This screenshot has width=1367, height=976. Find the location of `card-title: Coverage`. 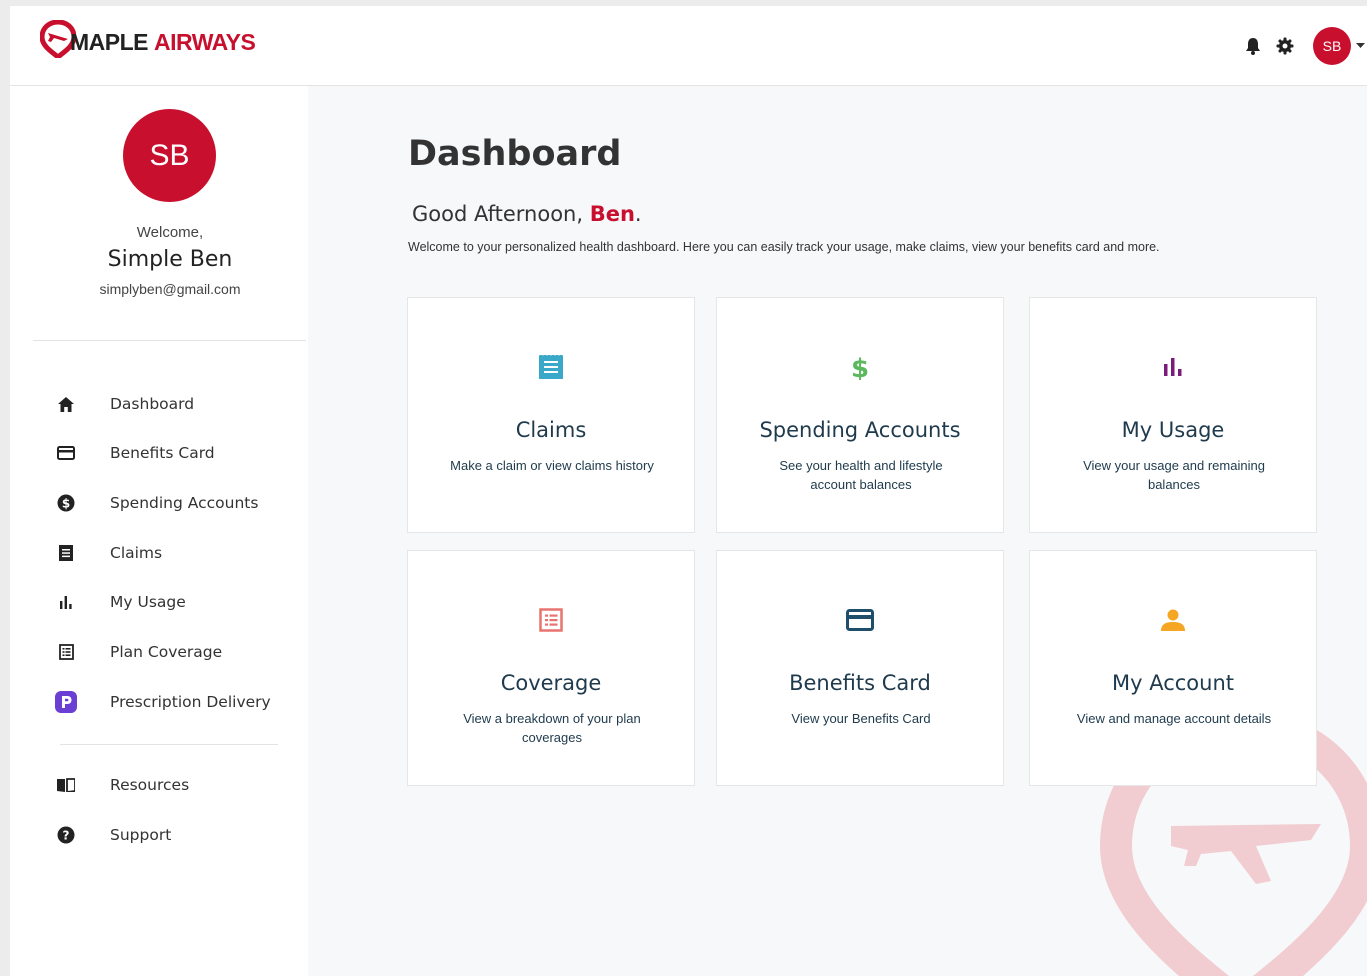

card-title: Coverage is located at coordinates (551, 683).